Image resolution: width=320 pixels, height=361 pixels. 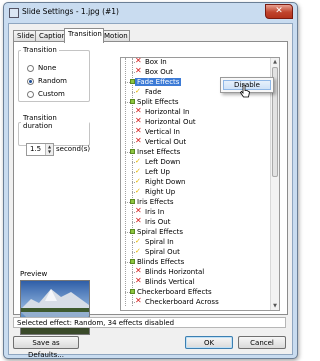 What do you see at coordinates (49, 149) in the screenshot?
I see `spin-arrows-icon: ▲ ▼` at bounding box center [49, 149].